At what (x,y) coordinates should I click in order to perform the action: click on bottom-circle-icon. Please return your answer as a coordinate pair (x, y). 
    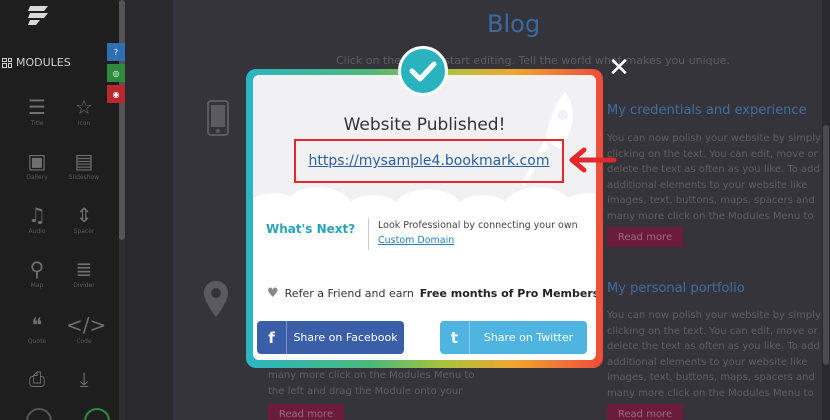
    Looking at the image, I should click on (39, 414).